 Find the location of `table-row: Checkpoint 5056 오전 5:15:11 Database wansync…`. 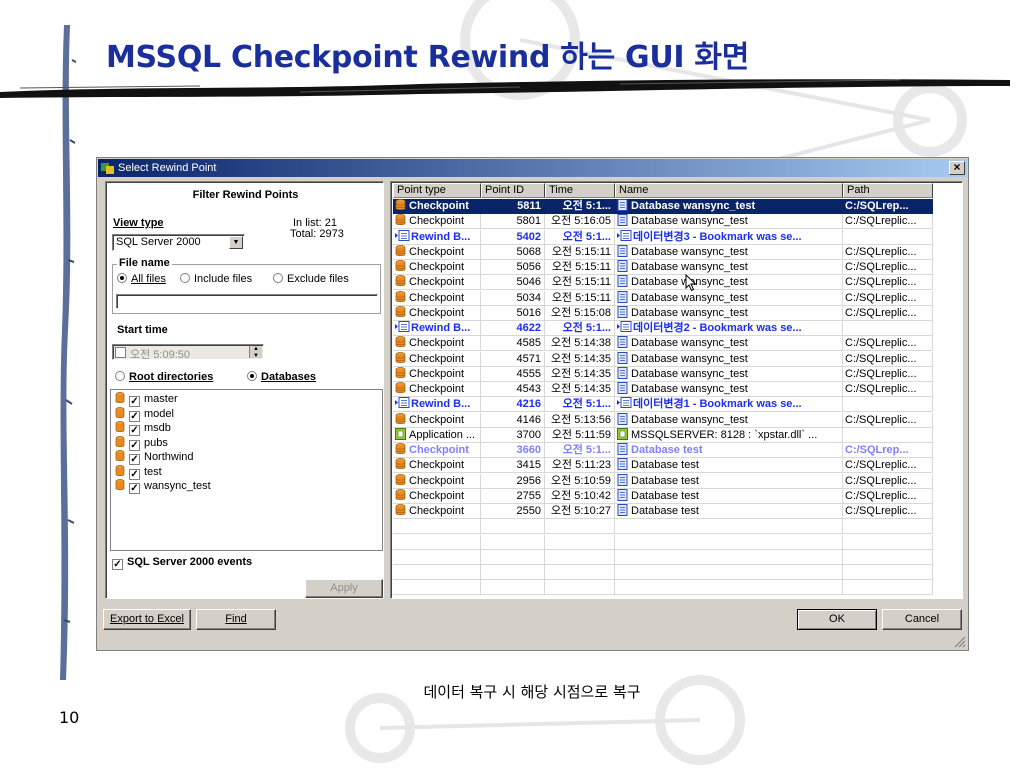

table-row: Checkpoint 5056 오전 5:15:11 Database wansync… is located at coordinates (663, 267).